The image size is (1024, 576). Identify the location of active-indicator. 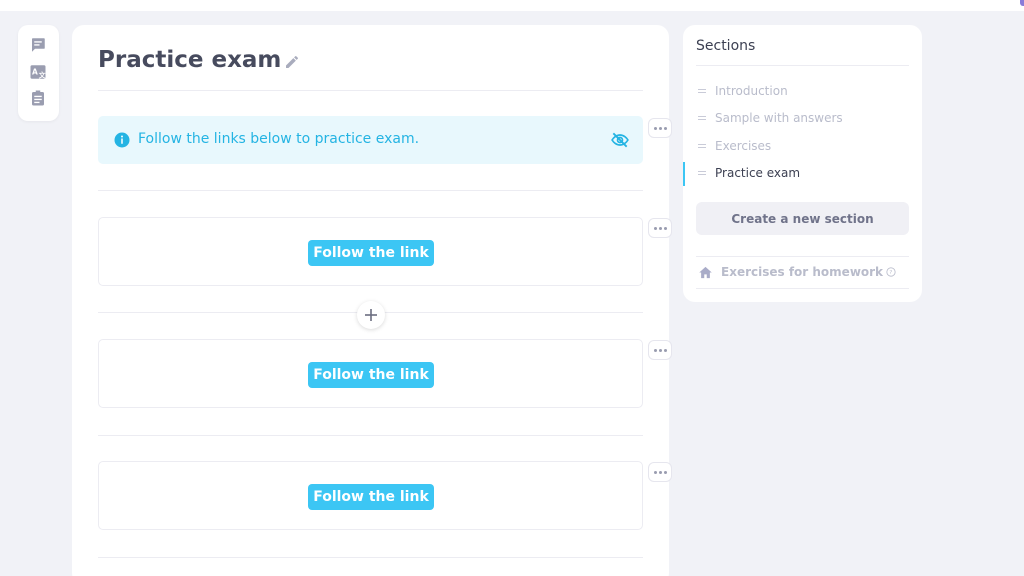
(684, 174).